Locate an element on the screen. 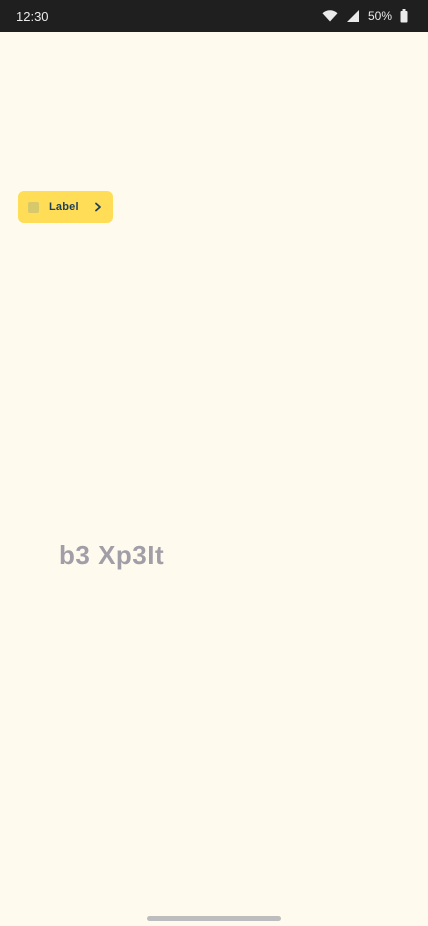 This screenshot has width=428, height=926. chip-label: Label is located at coordinates (64, 207).